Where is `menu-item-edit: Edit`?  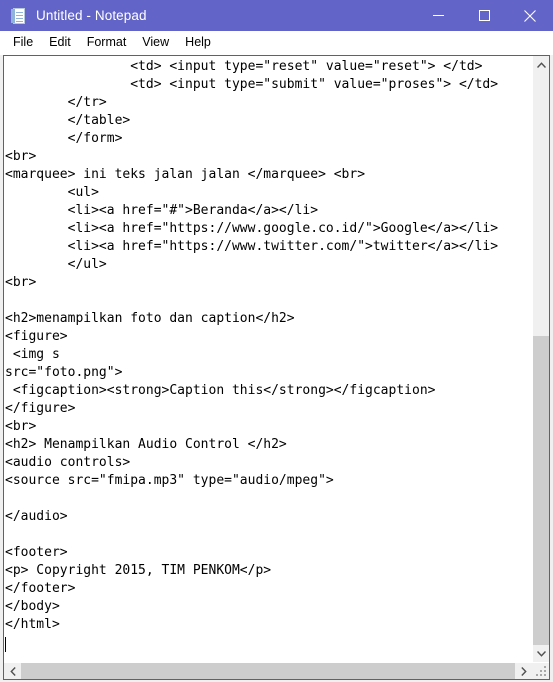
menu-item-edit: Edit is located at coordinates (60, 43).